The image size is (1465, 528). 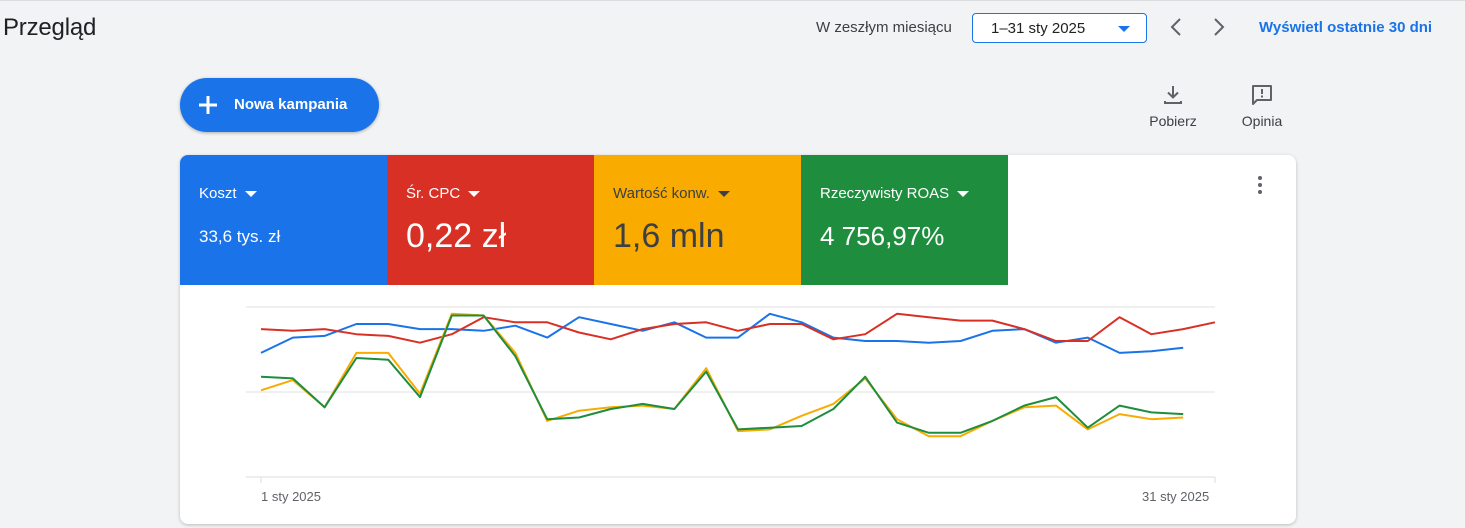 I want to click on top-divider, so click(x=732, y=0).